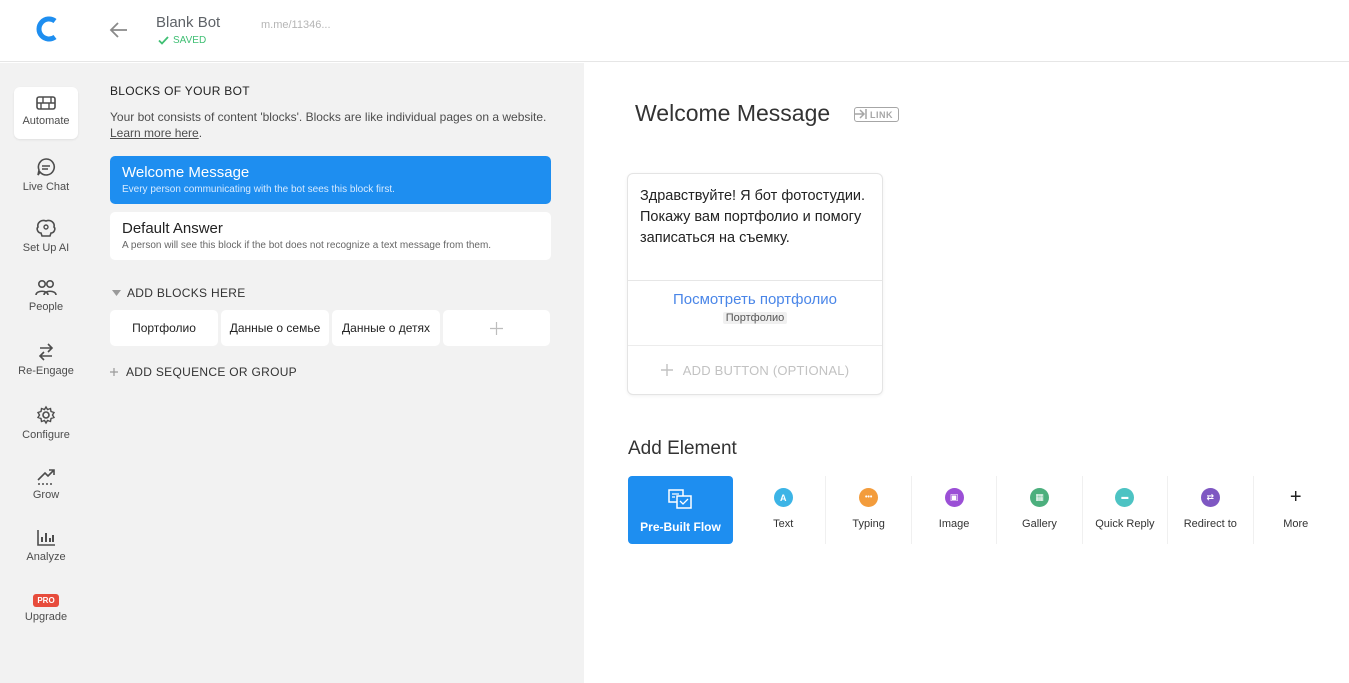  What do you see at coordinates (1210, 497) in the screenshot?
I see `redirect-icon: ⇄` at bounding box center [1210, 497].